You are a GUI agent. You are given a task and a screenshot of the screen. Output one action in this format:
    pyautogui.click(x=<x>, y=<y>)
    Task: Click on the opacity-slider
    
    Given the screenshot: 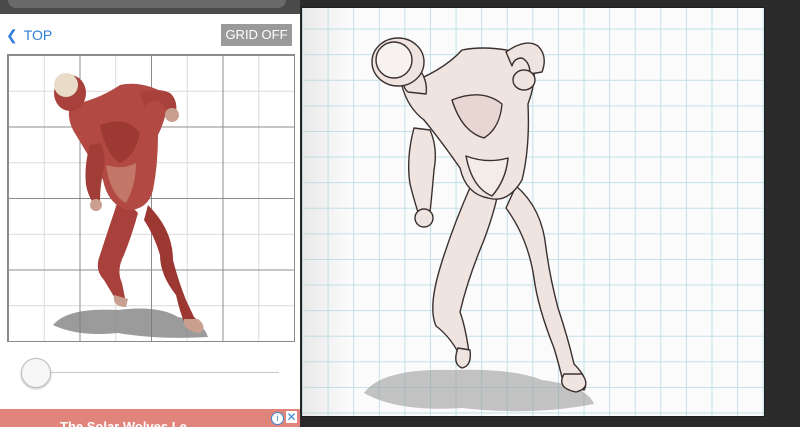 What is the action you would take?
    pyautogui.click(x=150, y=373)
    